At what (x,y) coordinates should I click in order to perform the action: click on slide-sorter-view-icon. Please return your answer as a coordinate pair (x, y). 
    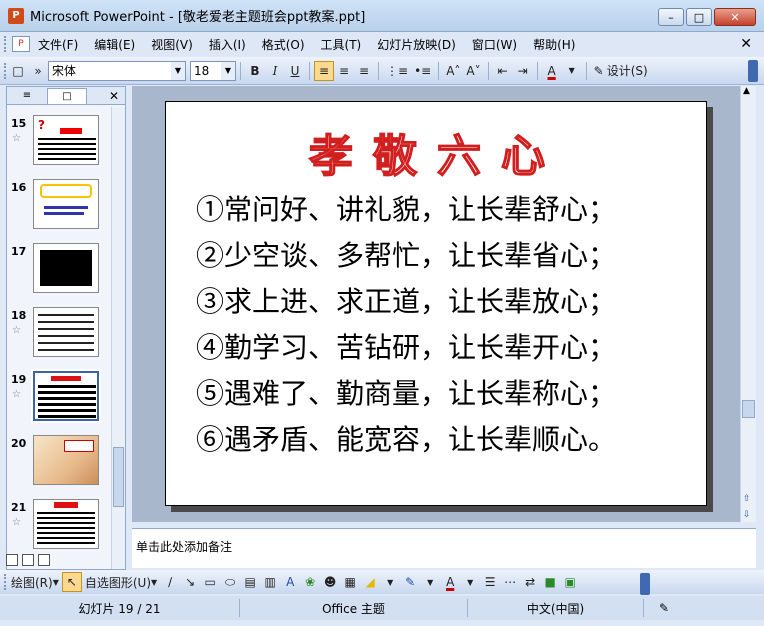
    Looking at the image, I should click on (28, 560).